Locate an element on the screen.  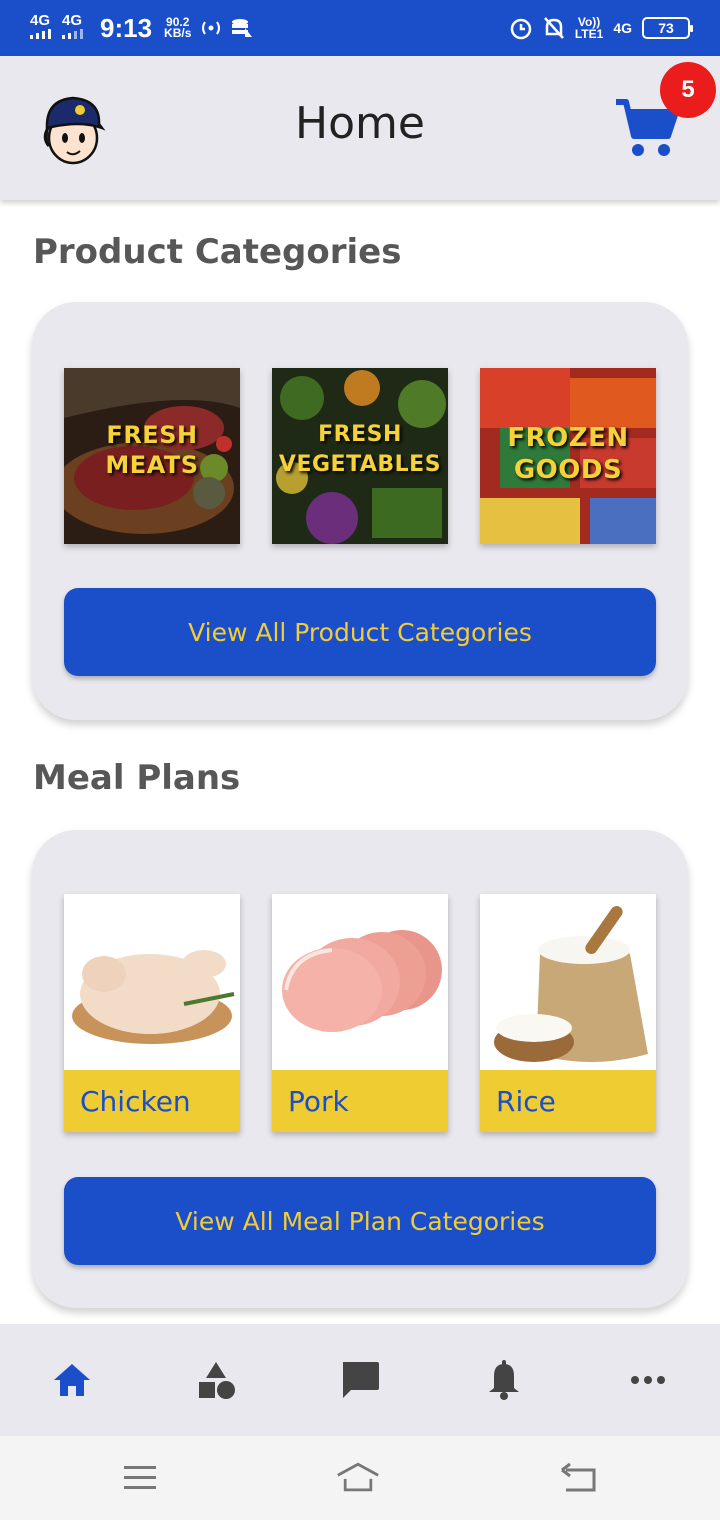
meal-plan-tile-pork: Pork is located at coordinates (360, 1013).